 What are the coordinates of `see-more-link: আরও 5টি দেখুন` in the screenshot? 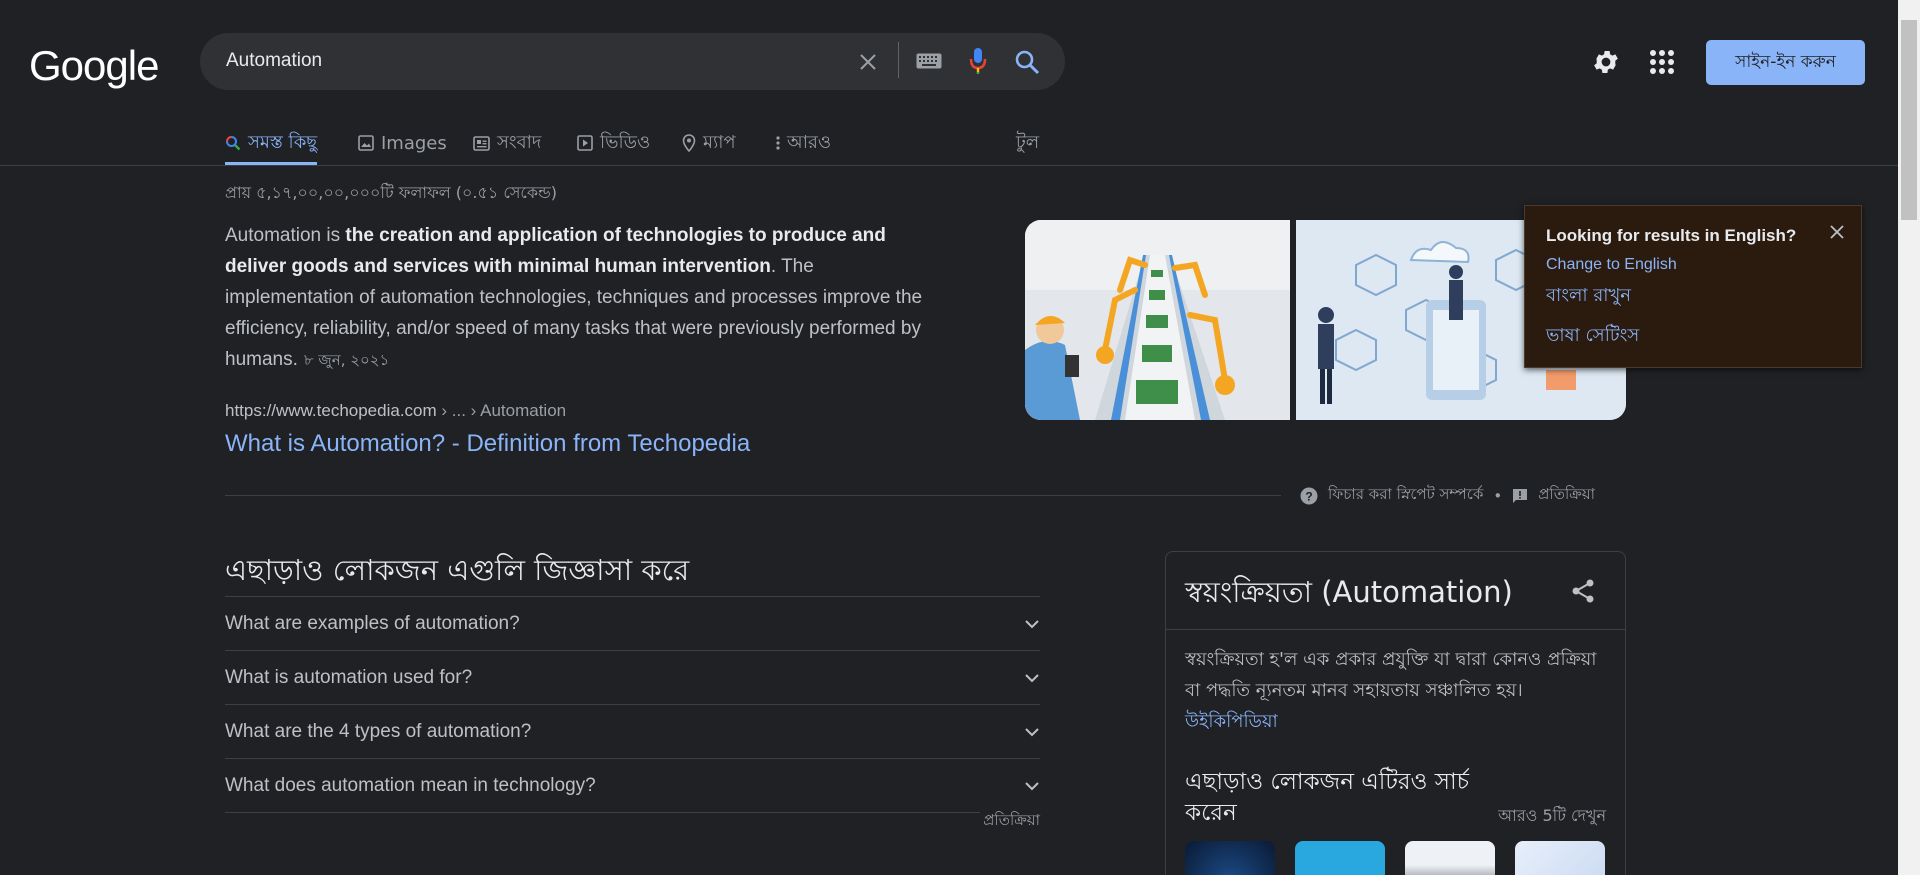 It's located at (1552, 816).